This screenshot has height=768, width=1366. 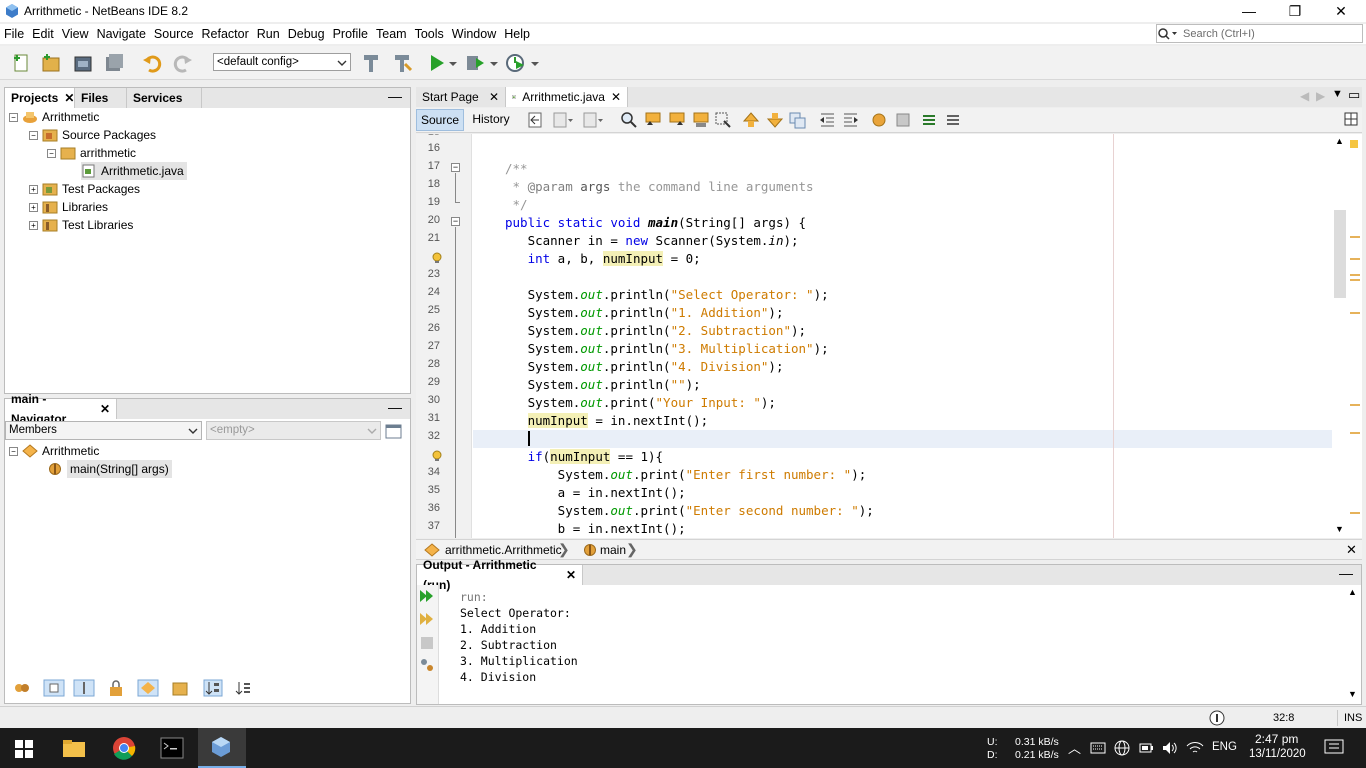 What do you see at coordinates (172, 748) in the screenshot?
I see `terminal-icon` at bounding box center [172, 748].